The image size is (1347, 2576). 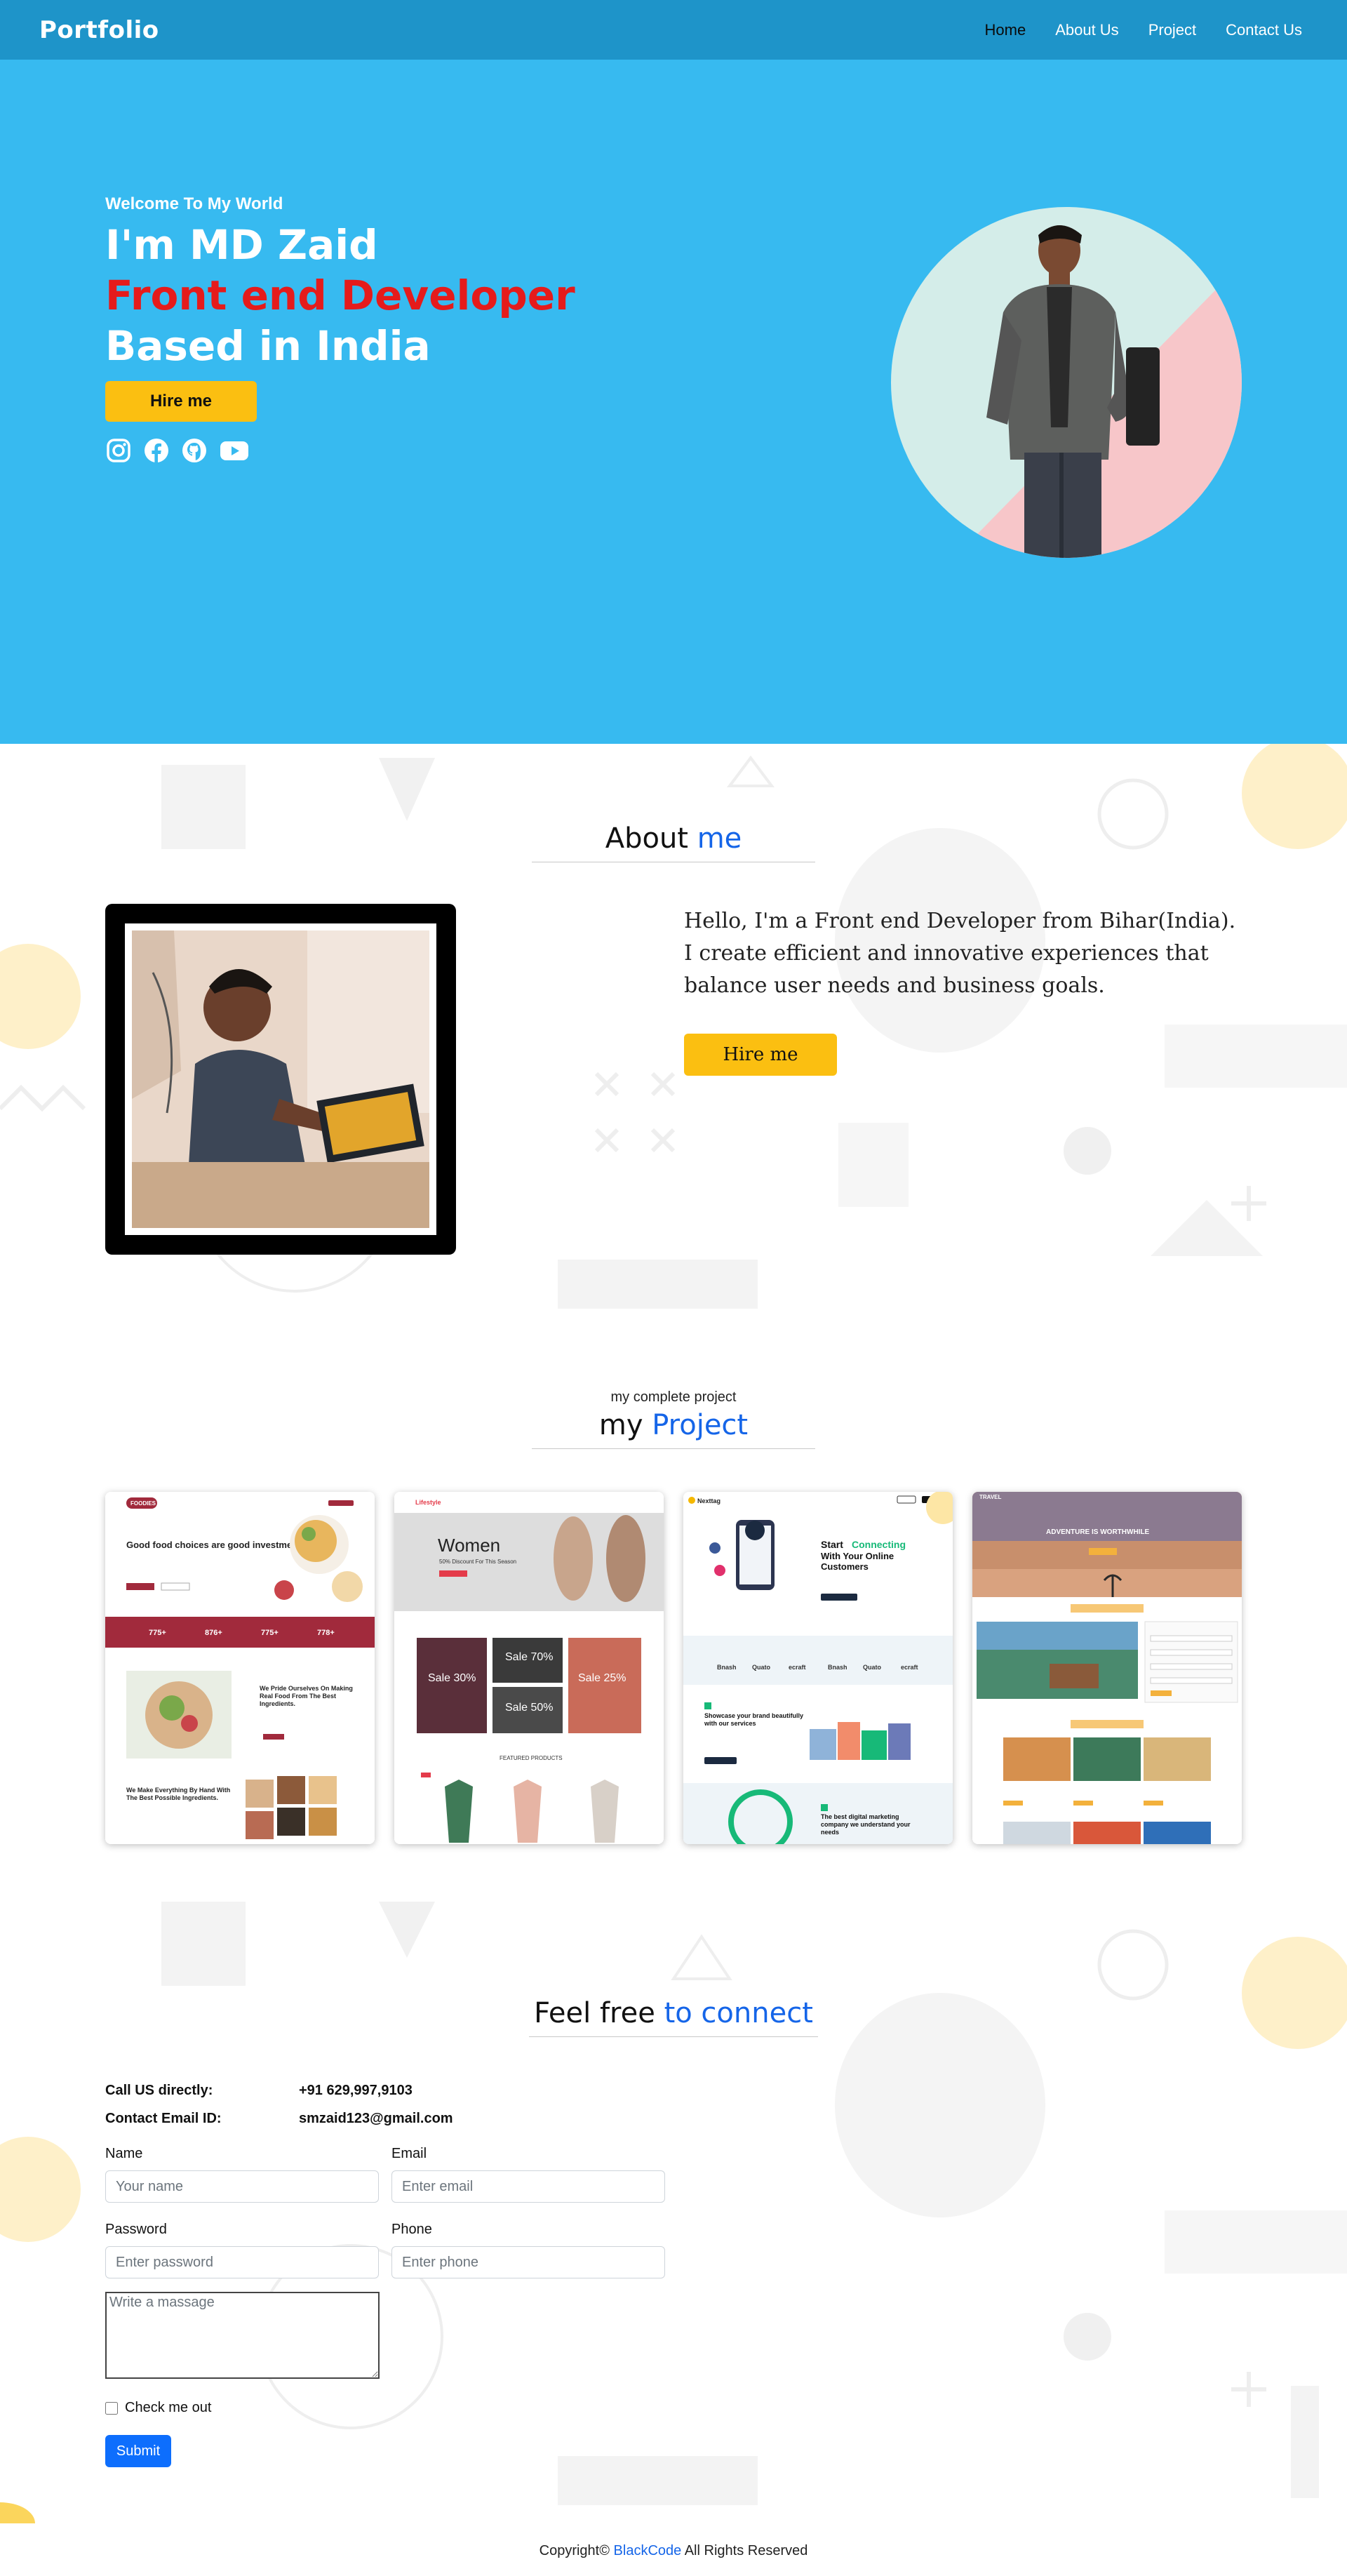 I want to click on foodies-headline: Good food choices are good investments., so click(x=217, y=1545).